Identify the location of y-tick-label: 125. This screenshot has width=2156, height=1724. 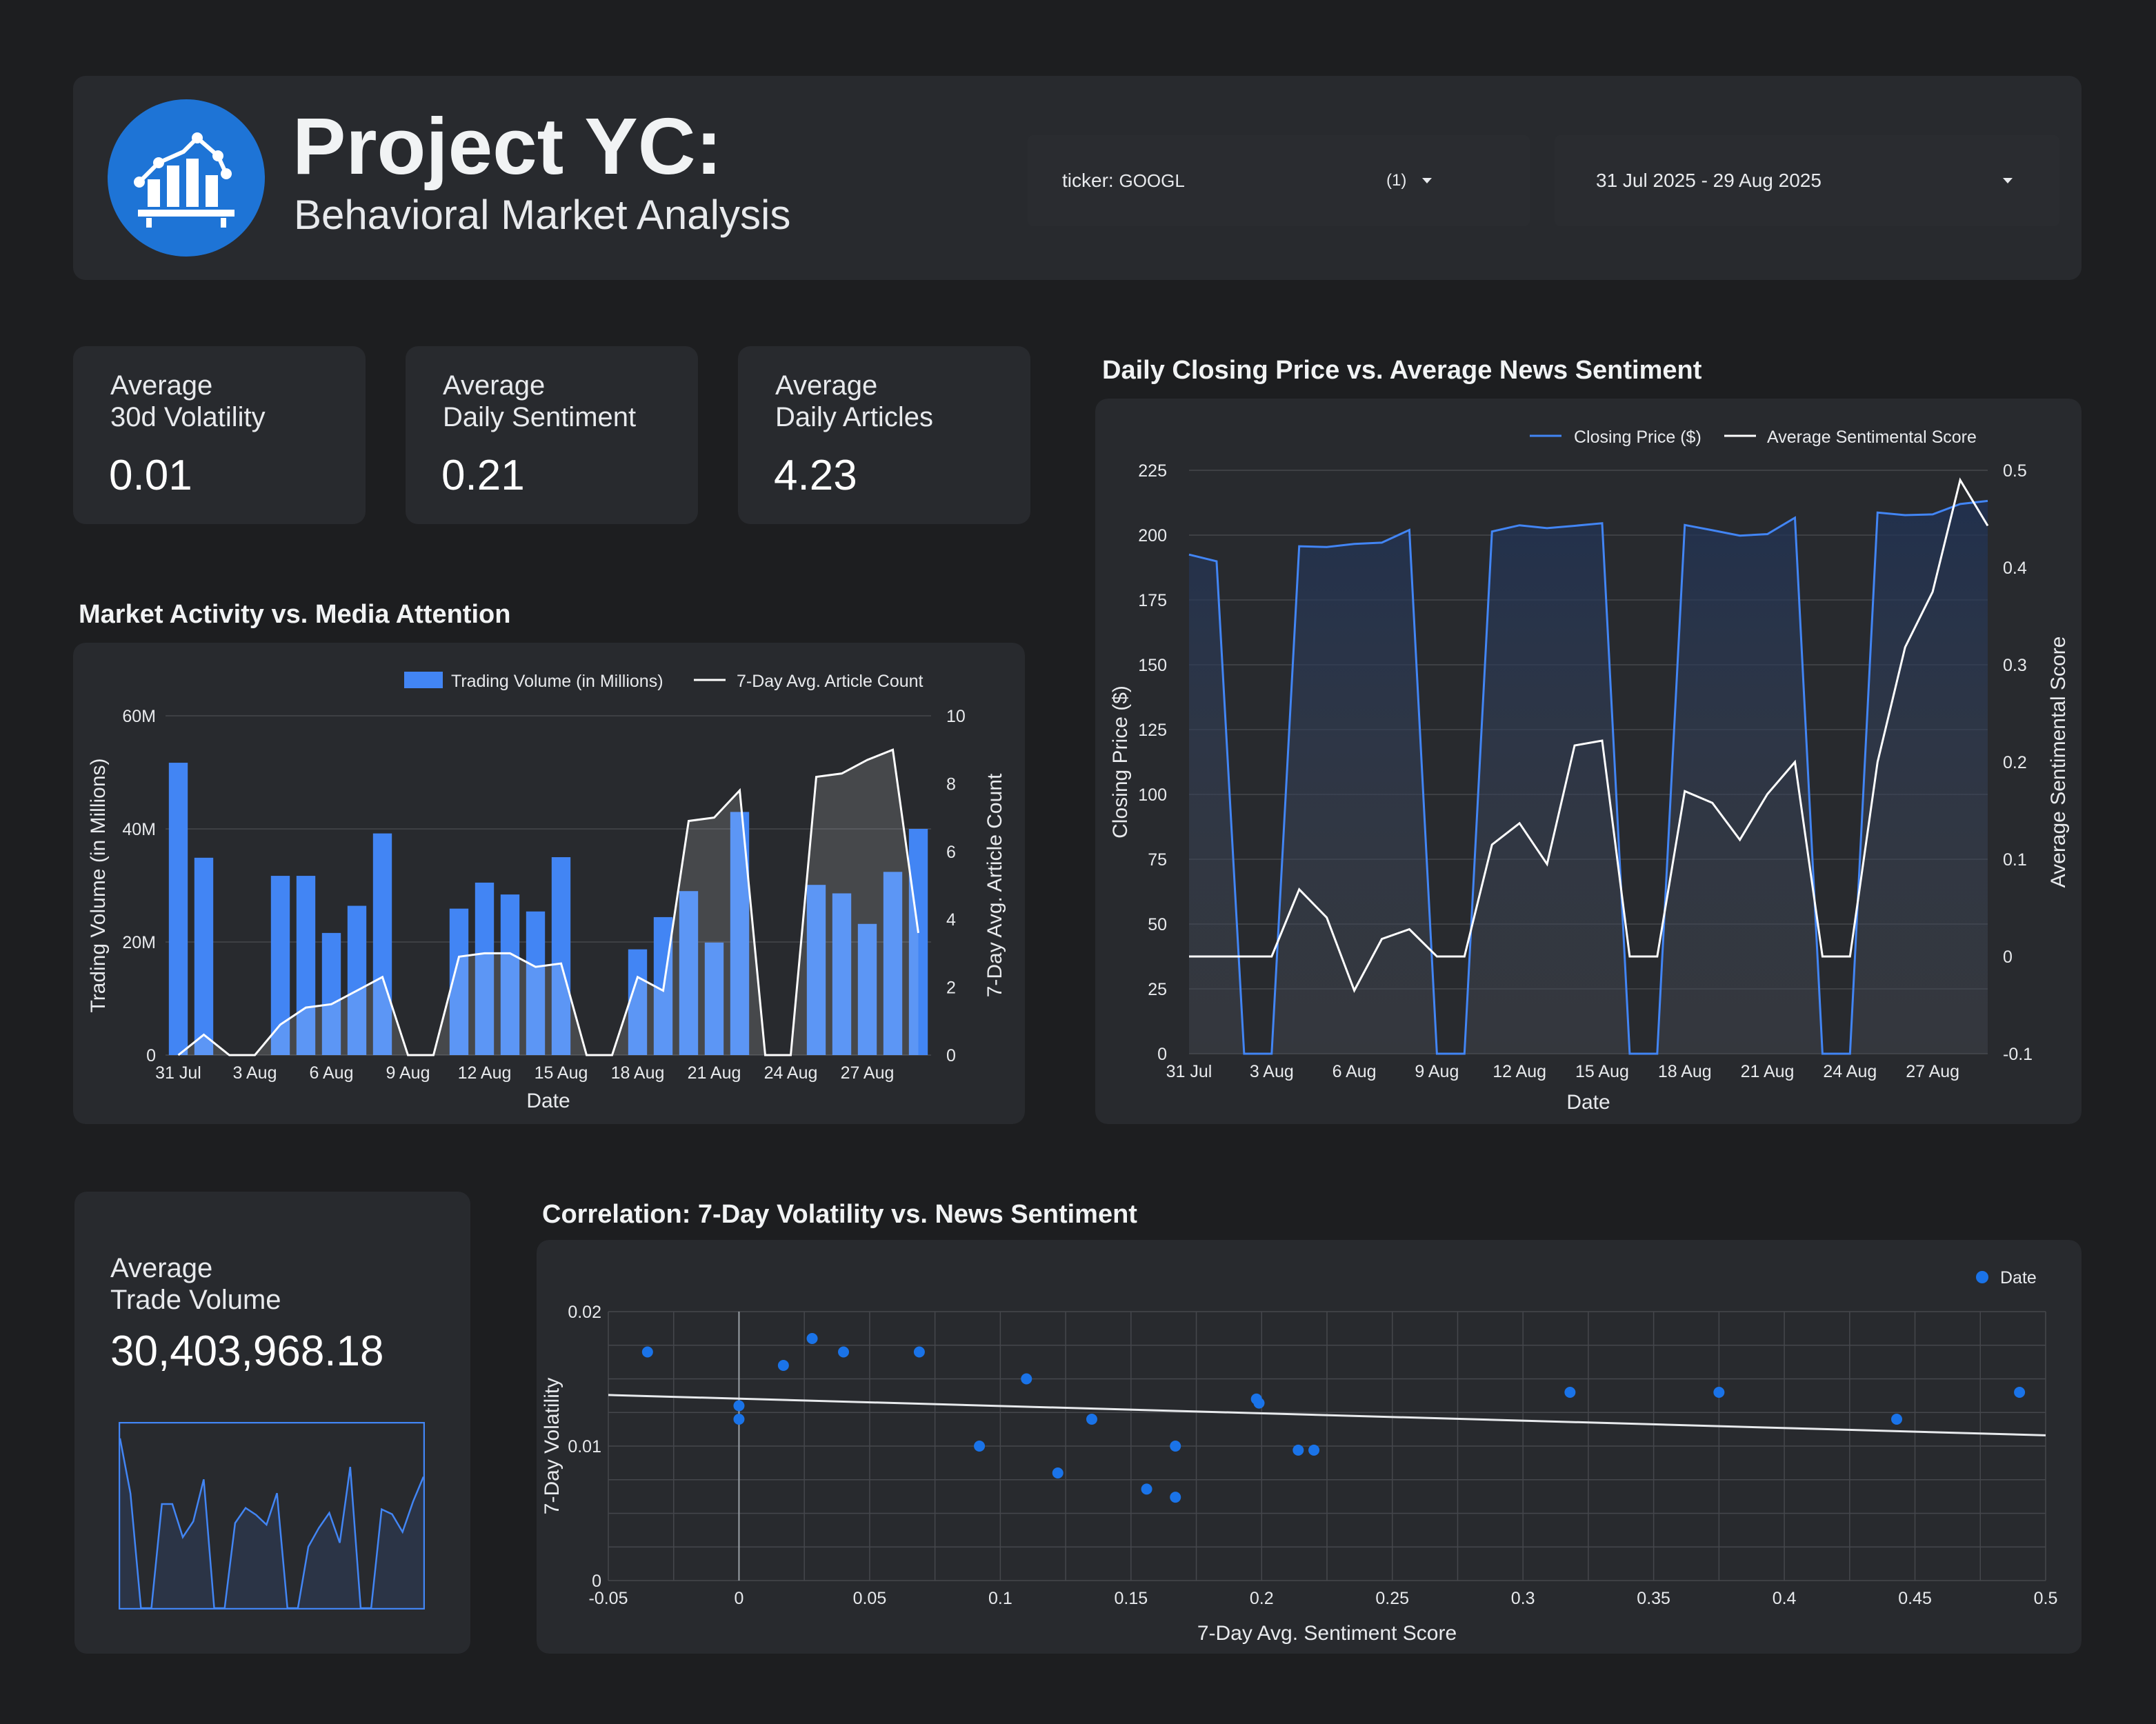
(1152, 730).